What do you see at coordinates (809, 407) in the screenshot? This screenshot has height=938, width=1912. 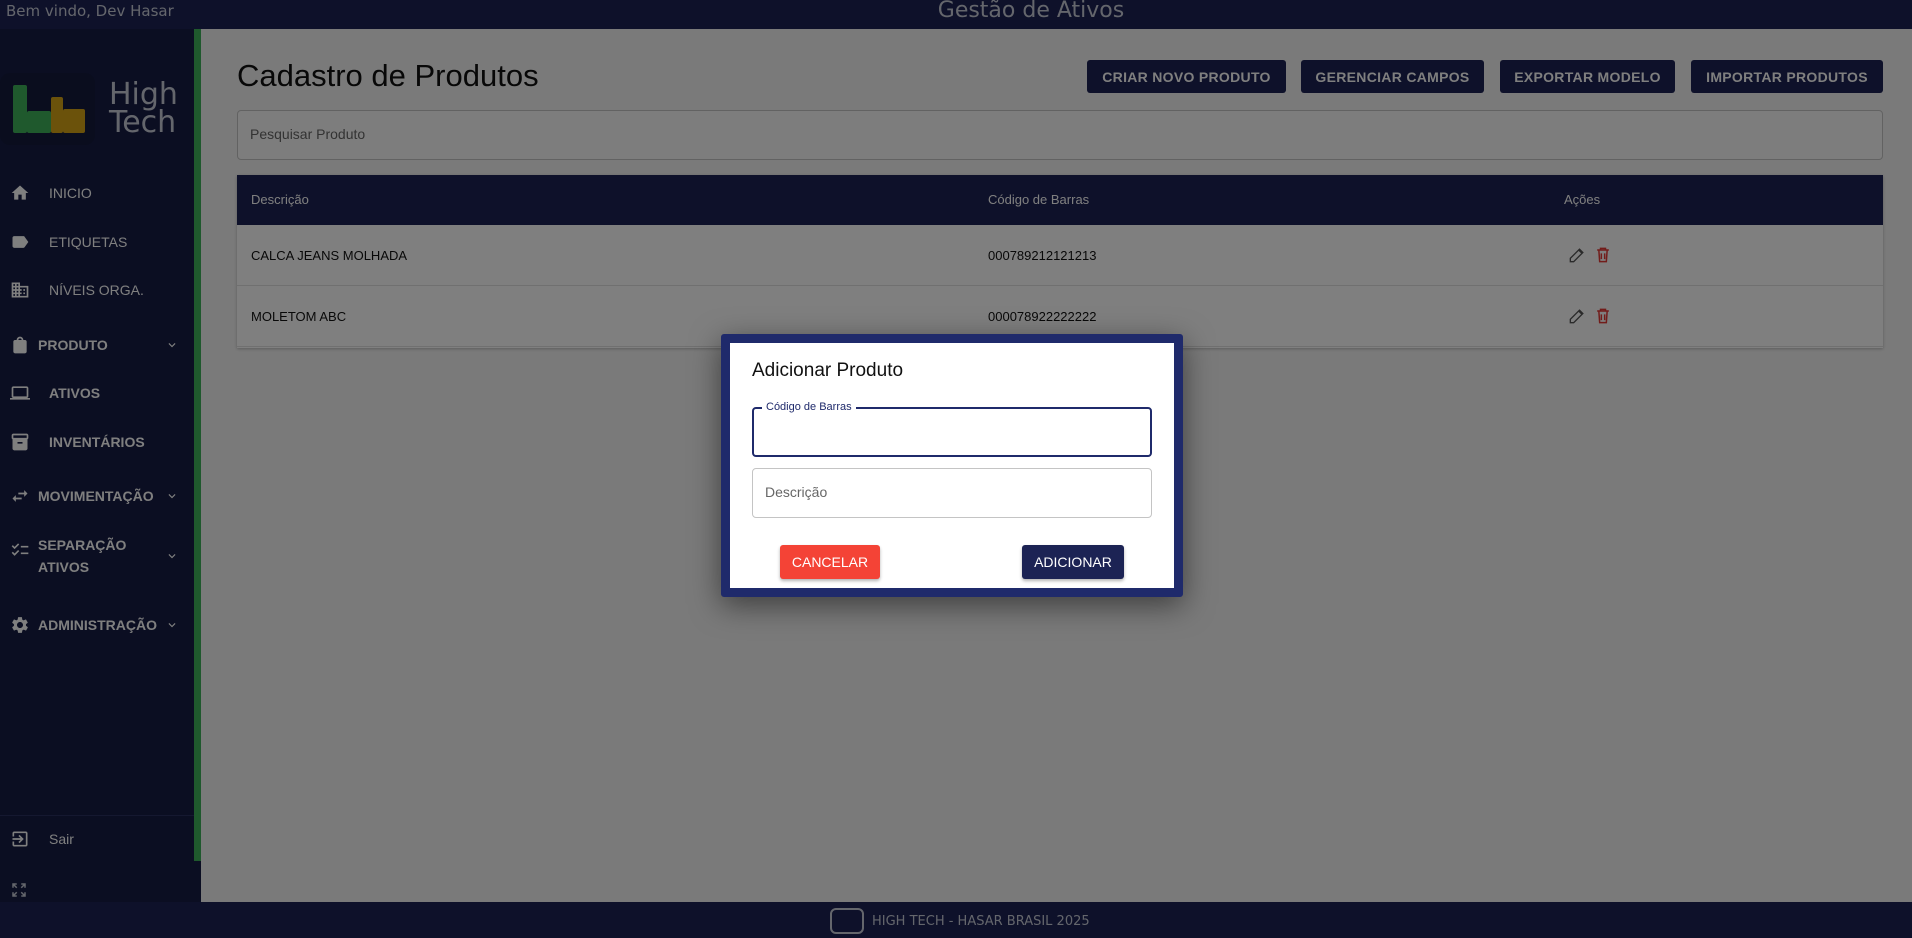 I see `barcode-label: Código de Barras` at bounding box center [809, 407].